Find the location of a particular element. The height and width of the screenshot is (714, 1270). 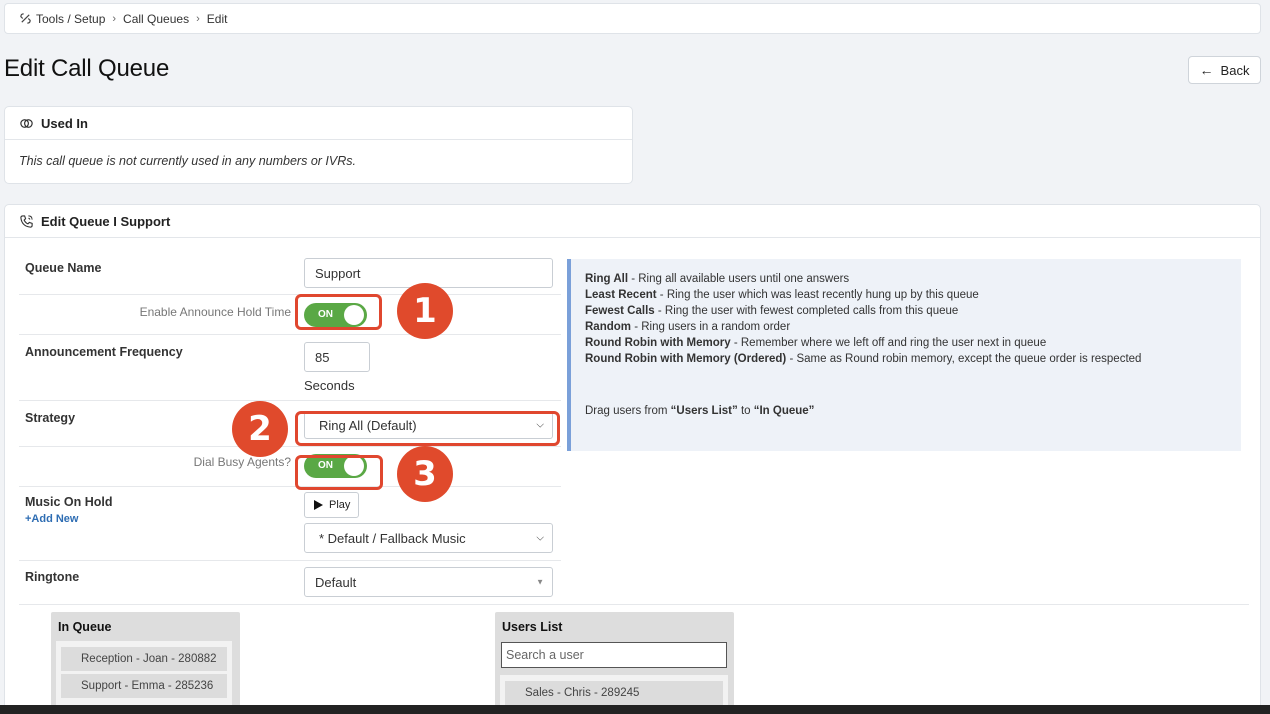

bottom-bar is located at coordinates (635, 709).